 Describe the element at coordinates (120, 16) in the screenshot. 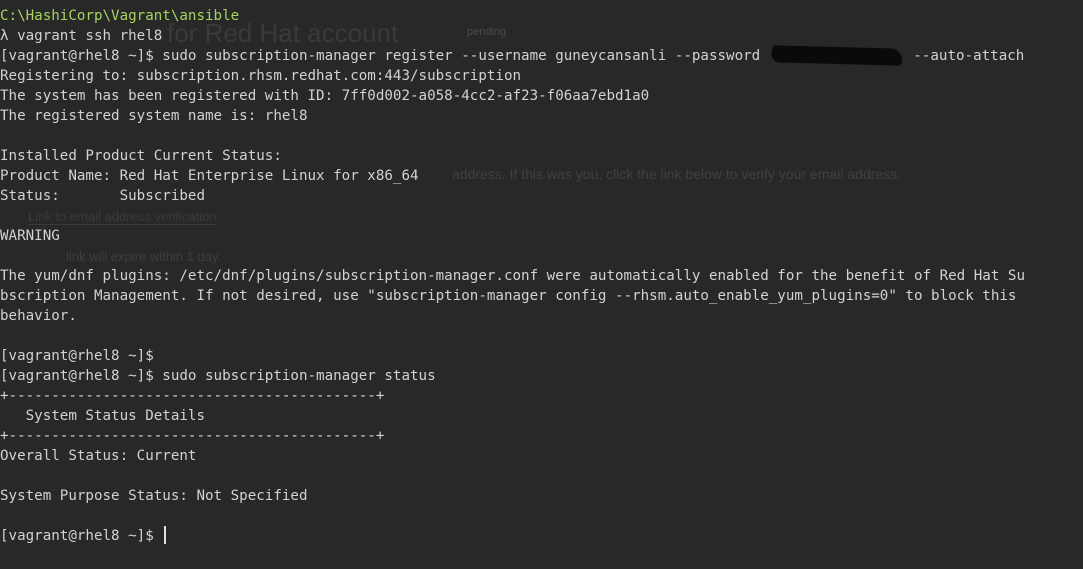

I see `cwd-line: C:\HashiCorp\Vagrant\ansible` at that location.